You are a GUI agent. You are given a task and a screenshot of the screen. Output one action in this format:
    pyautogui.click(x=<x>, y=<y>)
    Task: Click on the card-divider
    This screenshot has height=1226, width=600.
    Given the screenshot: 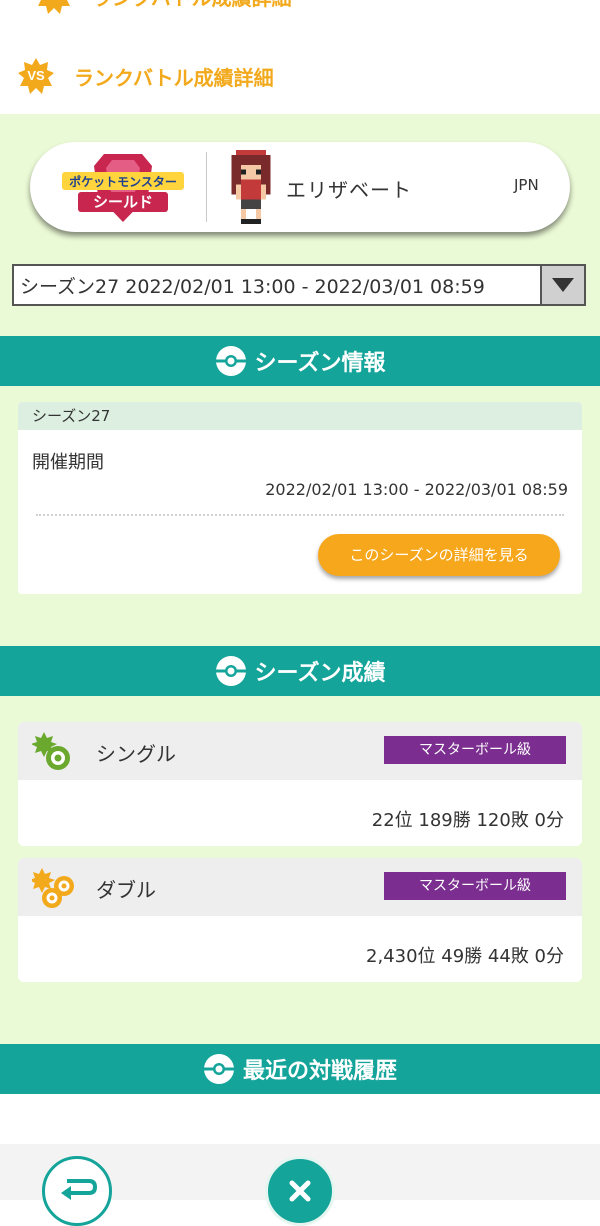 What is the action you would take?
    pyautogui.click(x=206, y=187)
    